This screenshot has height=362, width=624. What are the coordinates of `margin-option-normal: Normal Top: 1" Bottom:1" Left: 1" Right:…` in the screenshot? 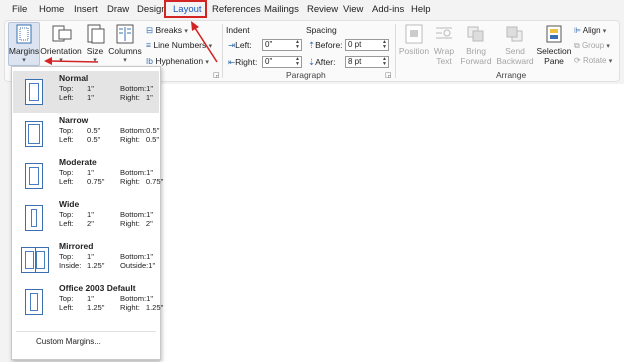 It's located at (86, 92).